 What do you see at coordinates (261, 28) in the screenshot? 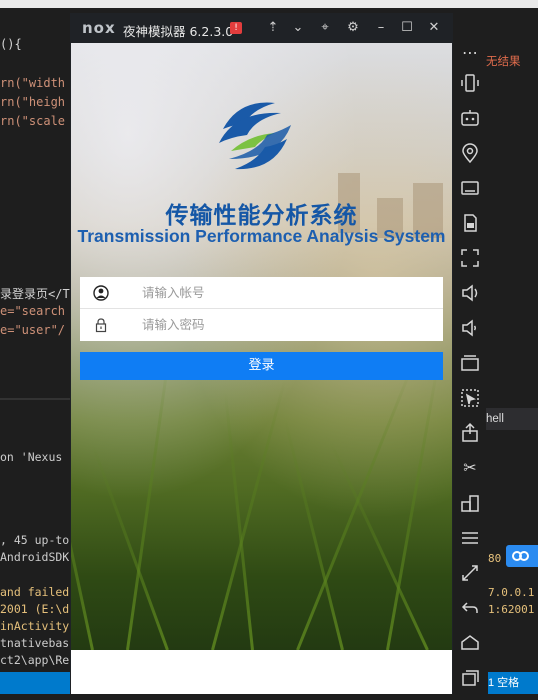
I see `emulator-titlebar: nox 夜神模拟器 6.2.3.0 ! ⇡ ⌄ ⌖ ⚙ – ☐ ✕` at bounding box center [261, 28].